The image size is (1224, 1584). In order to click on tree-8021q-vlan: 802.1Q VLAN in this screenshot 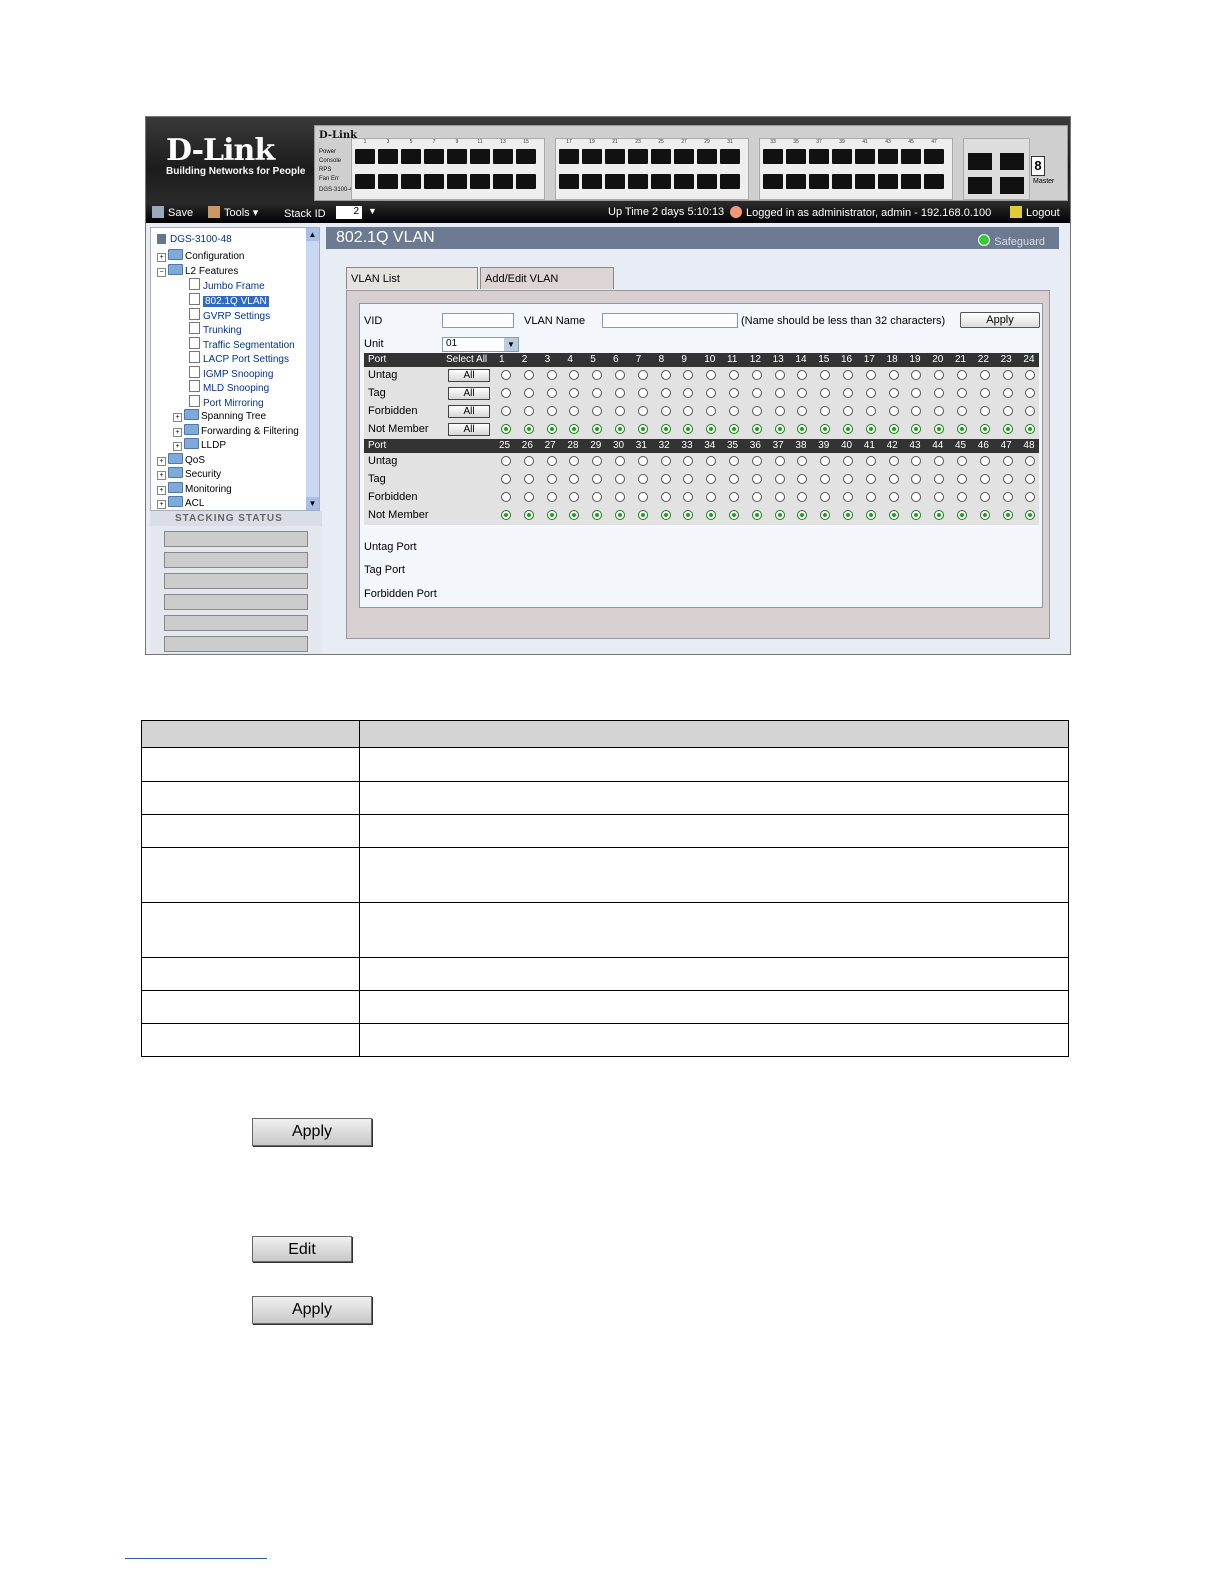, I will do `click(229, 300)`.